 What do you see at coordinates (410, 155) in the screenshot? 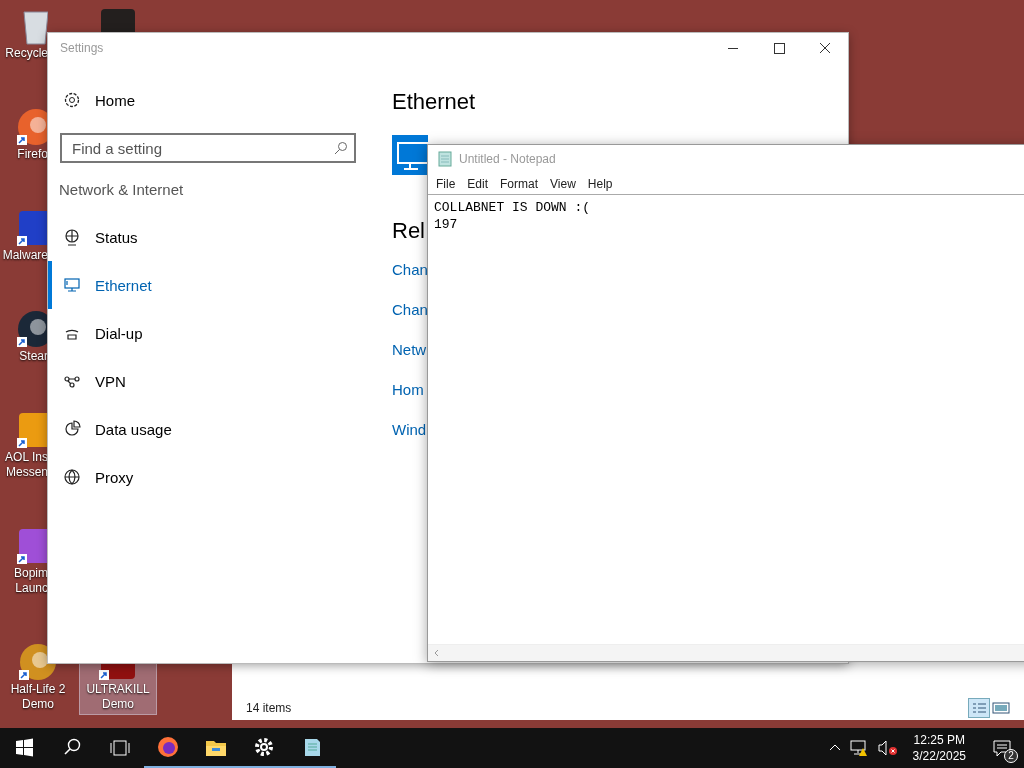
I see `ethernet-tile-icon` at bounding box center [410, 155].